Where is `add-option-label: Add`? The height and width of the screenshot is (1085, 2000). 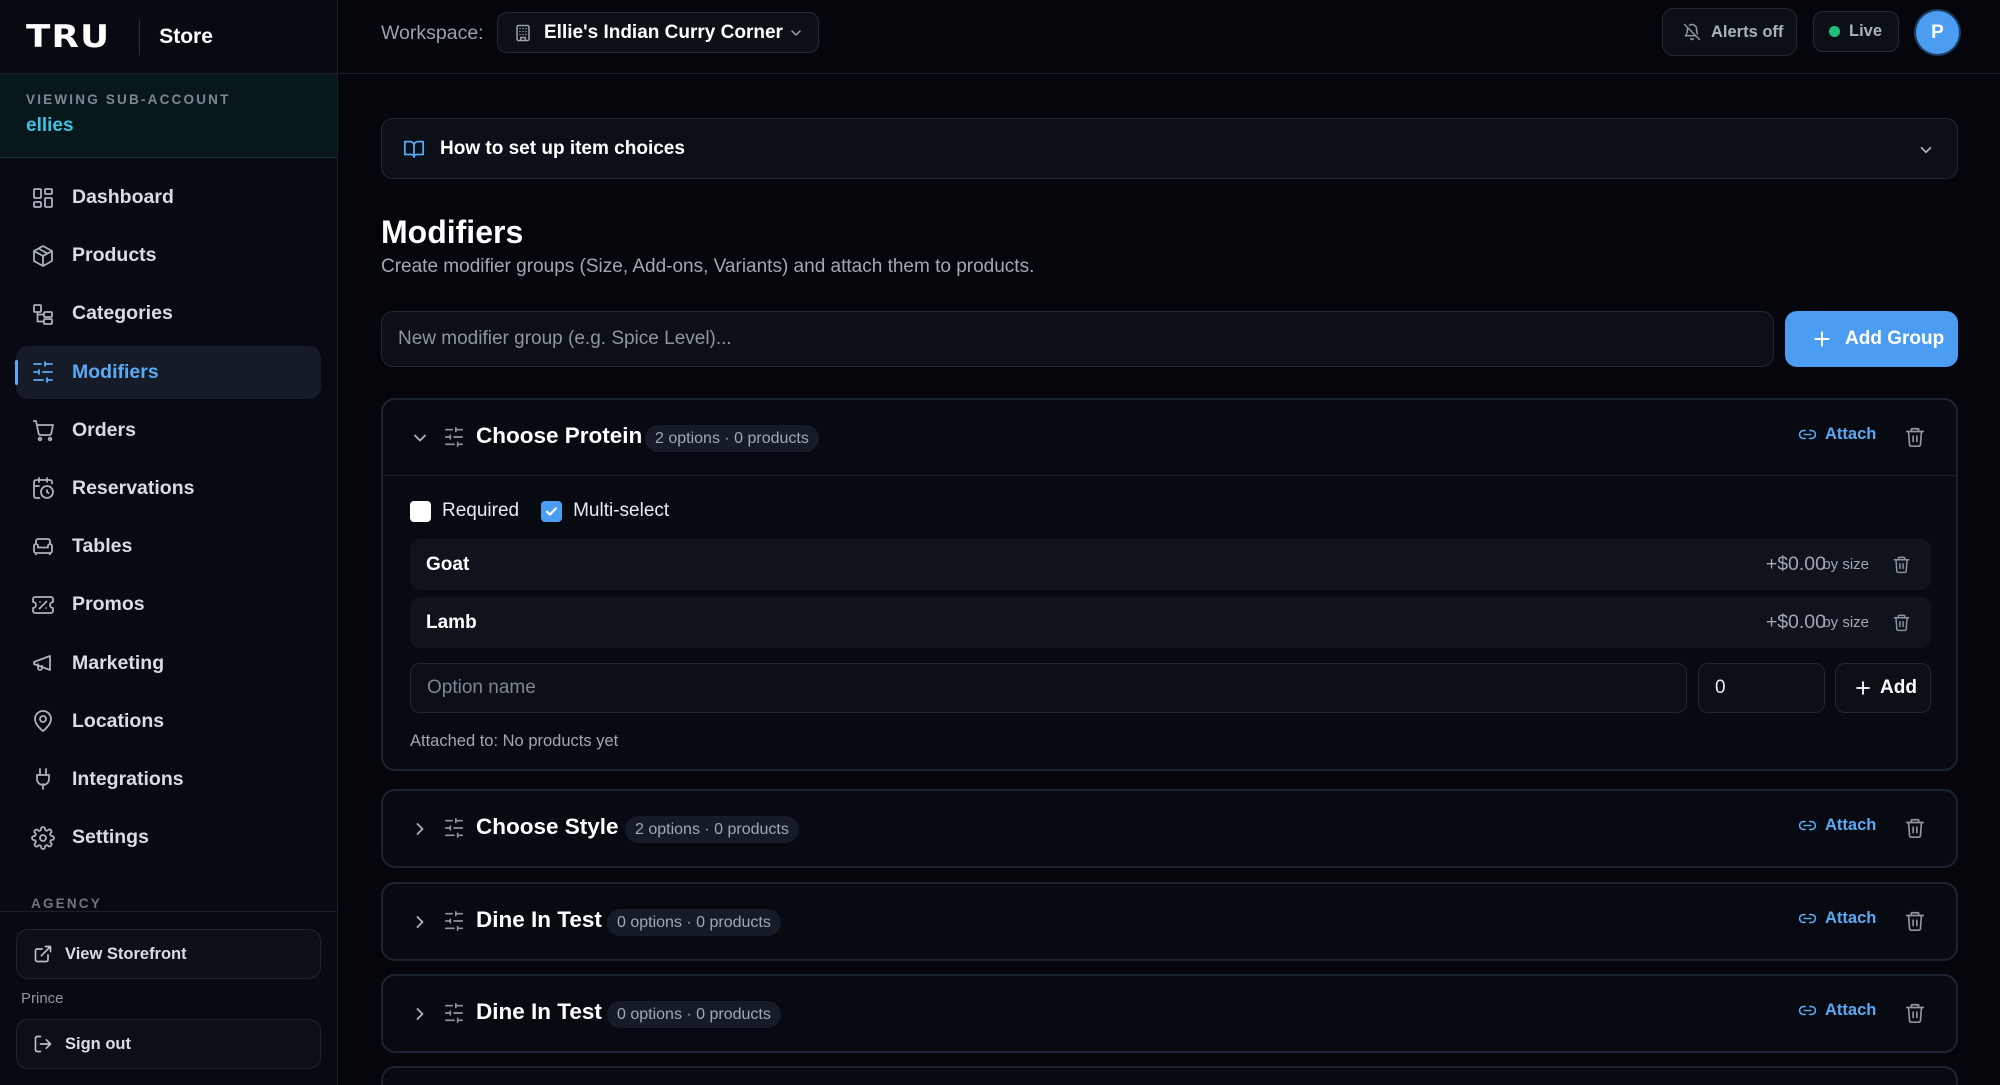 add-option-label: Add is located at coordinates (1898, 687).